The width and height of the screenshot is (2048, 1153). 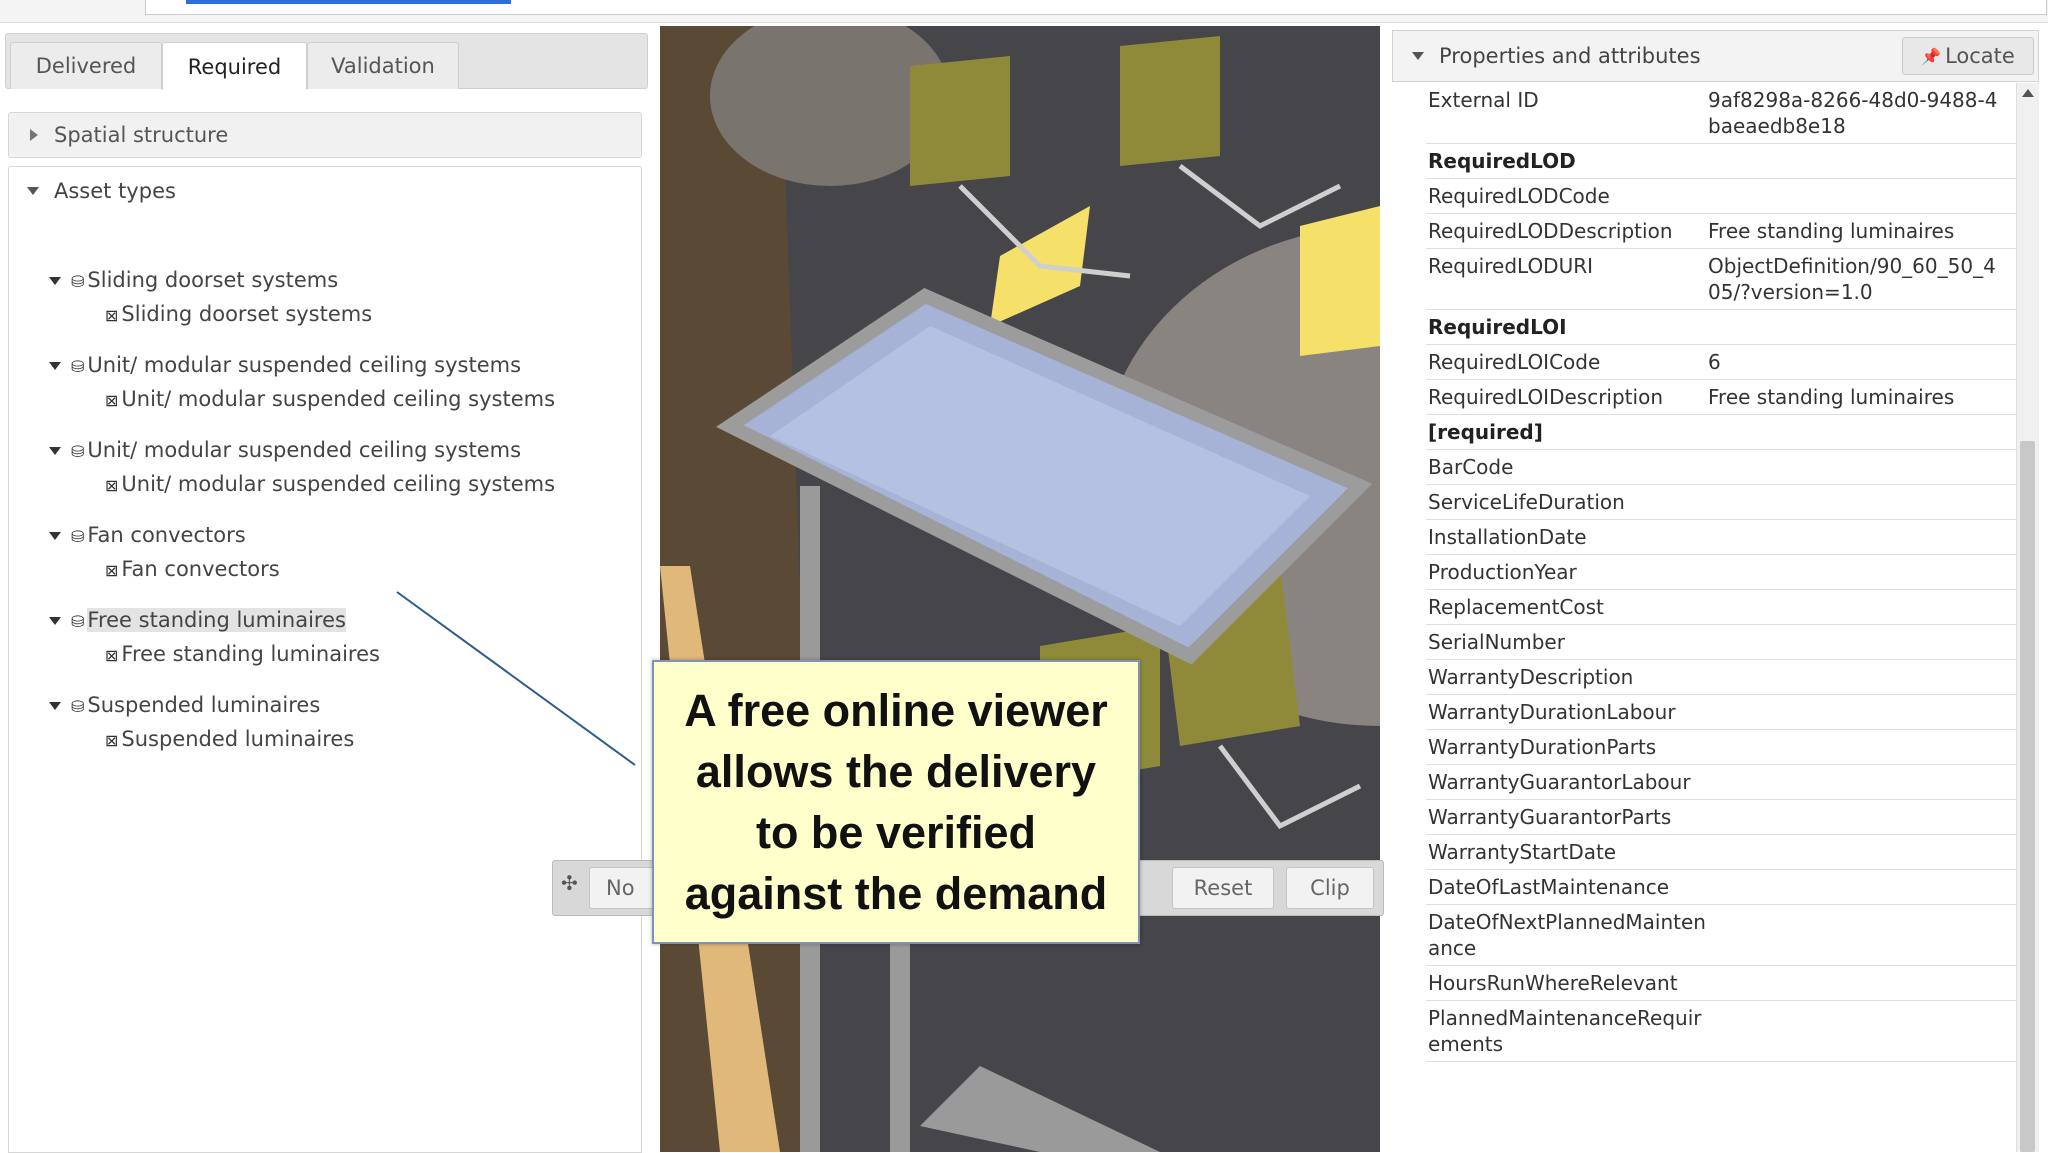 I want to click on property-key: ServiceLifeDuration, so click(x=1526, y=502).